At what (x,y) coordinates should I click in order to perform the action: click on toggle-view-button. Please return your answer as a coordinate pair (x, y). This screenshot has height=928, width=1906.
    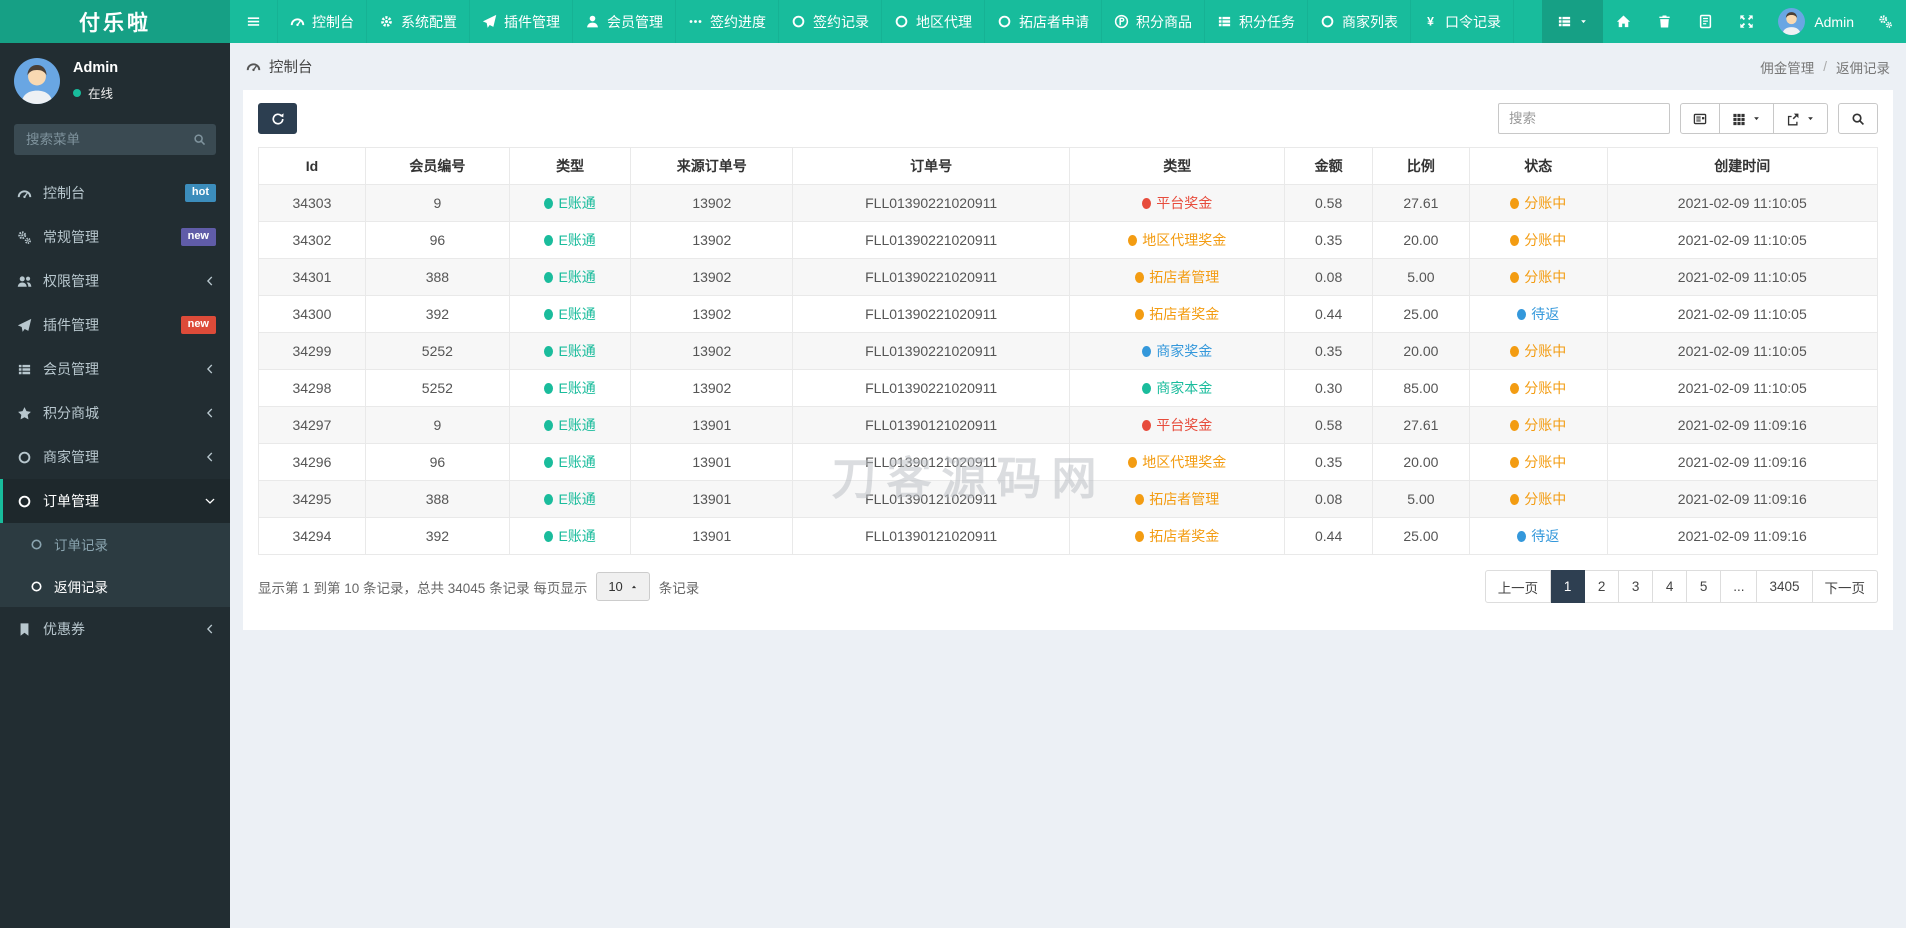
    Looking at the image, I should click on (1700, 118).